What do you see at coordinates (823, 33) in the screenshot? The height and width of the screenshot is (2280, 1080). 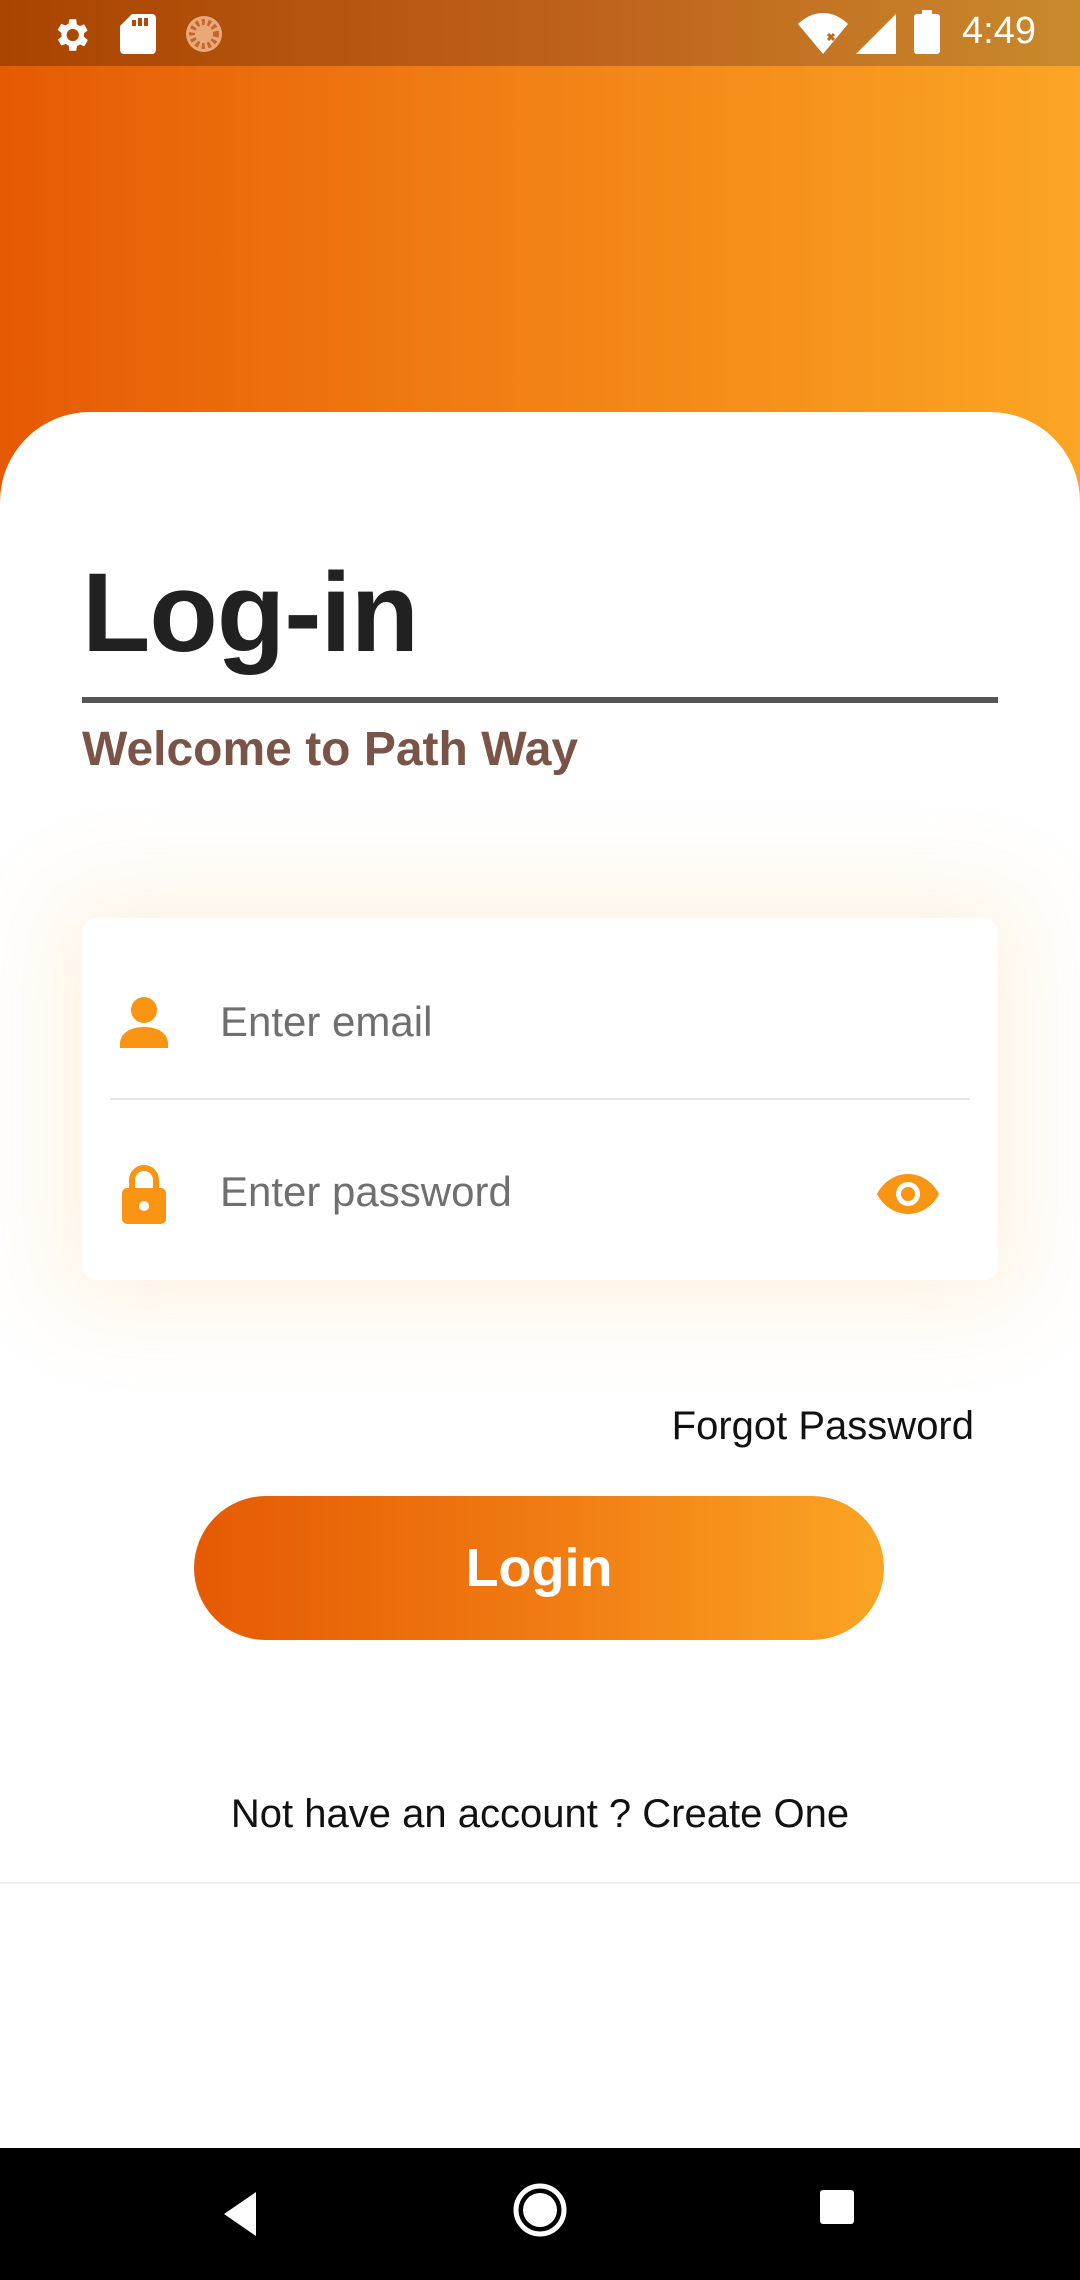 I see `wifi-icon` at bounding box center [823, 33].